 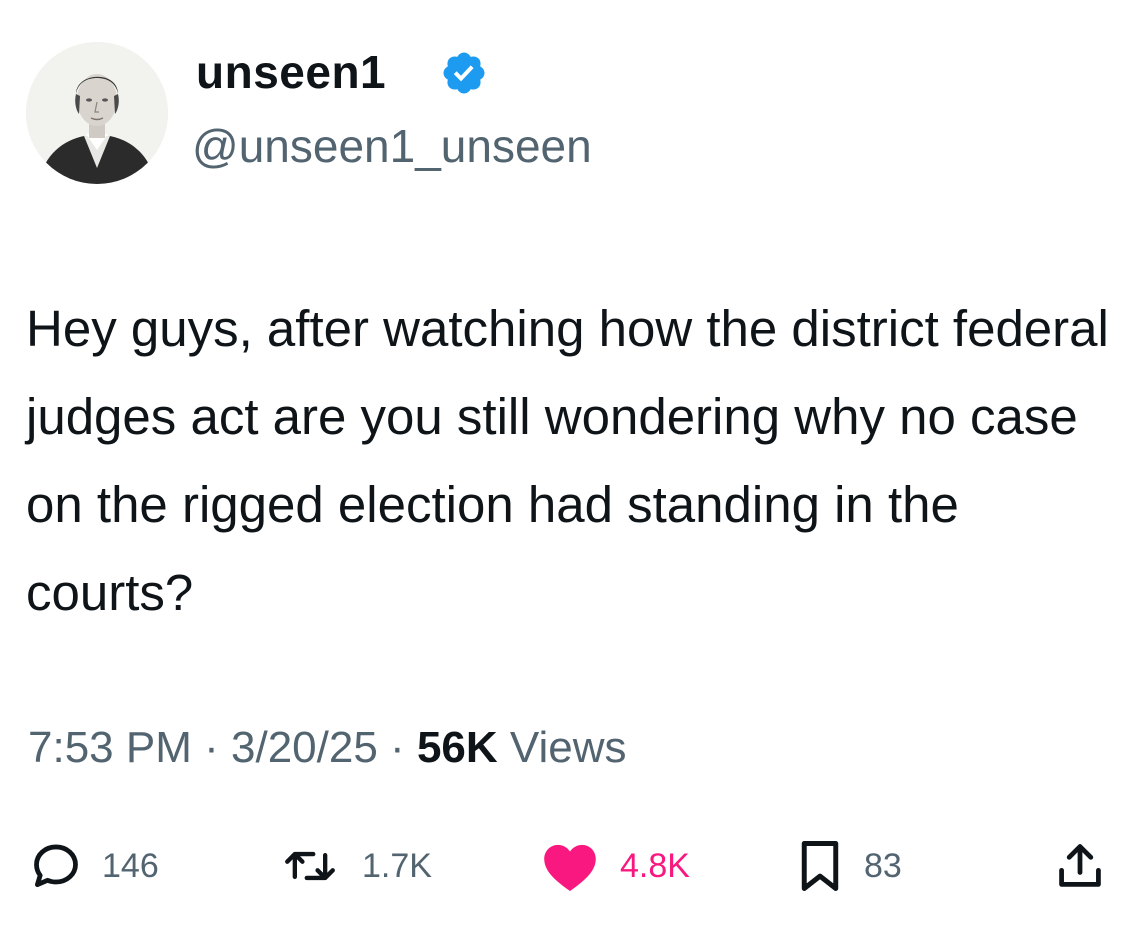 I want to click on like-button: 4.8K, so click(x=615, y=866).